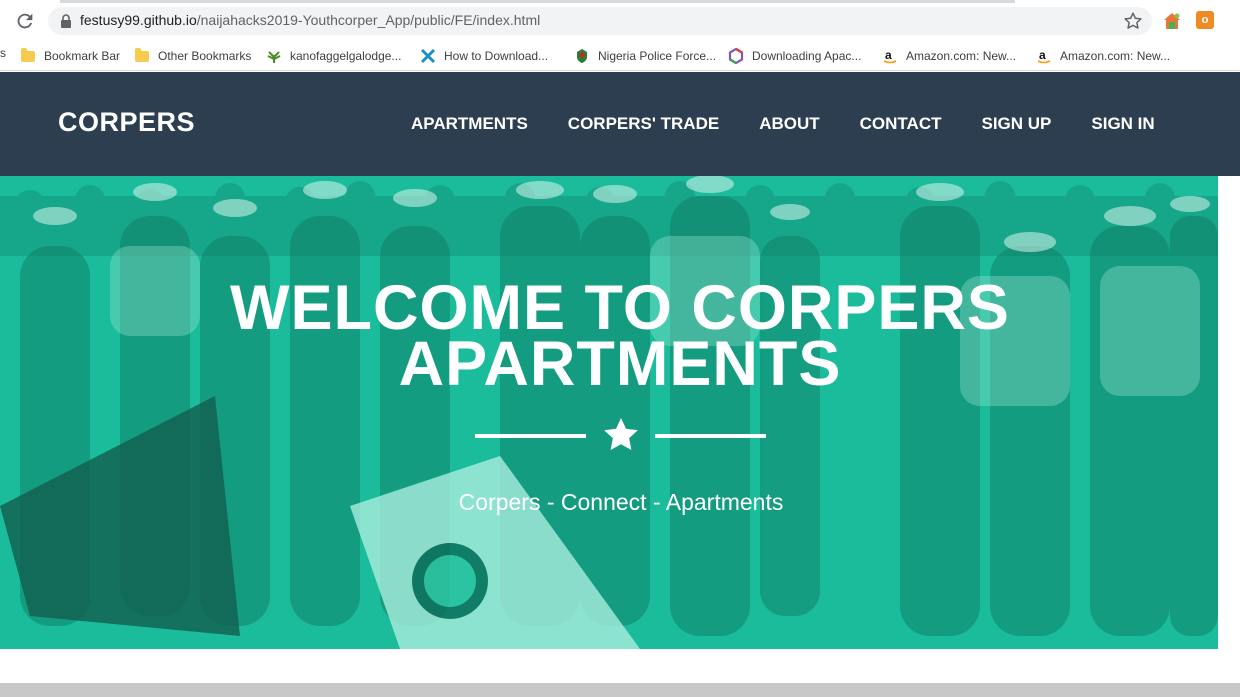 This screenshot has height=697, width=1240. I want to click on tab-strip-edge, so click(537, 1).